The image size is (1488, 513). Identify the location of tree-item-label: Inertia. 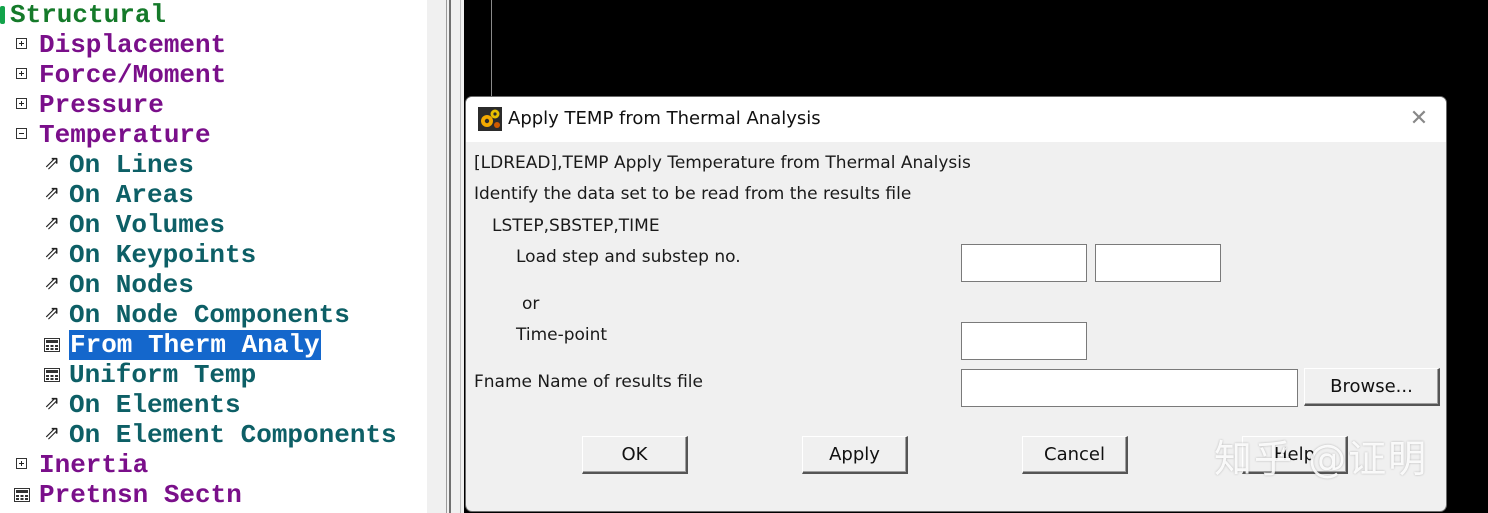
(94, 465).